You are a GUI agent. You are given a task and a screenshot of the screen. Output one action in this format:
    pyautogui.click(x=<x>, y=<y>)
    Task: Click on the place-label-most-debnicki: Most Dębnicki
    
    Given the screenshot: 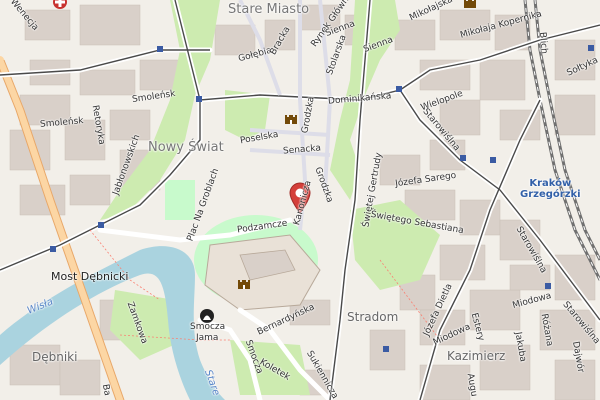 What is the action you would take?
    pyautogui.click(x=90, y=276)
    